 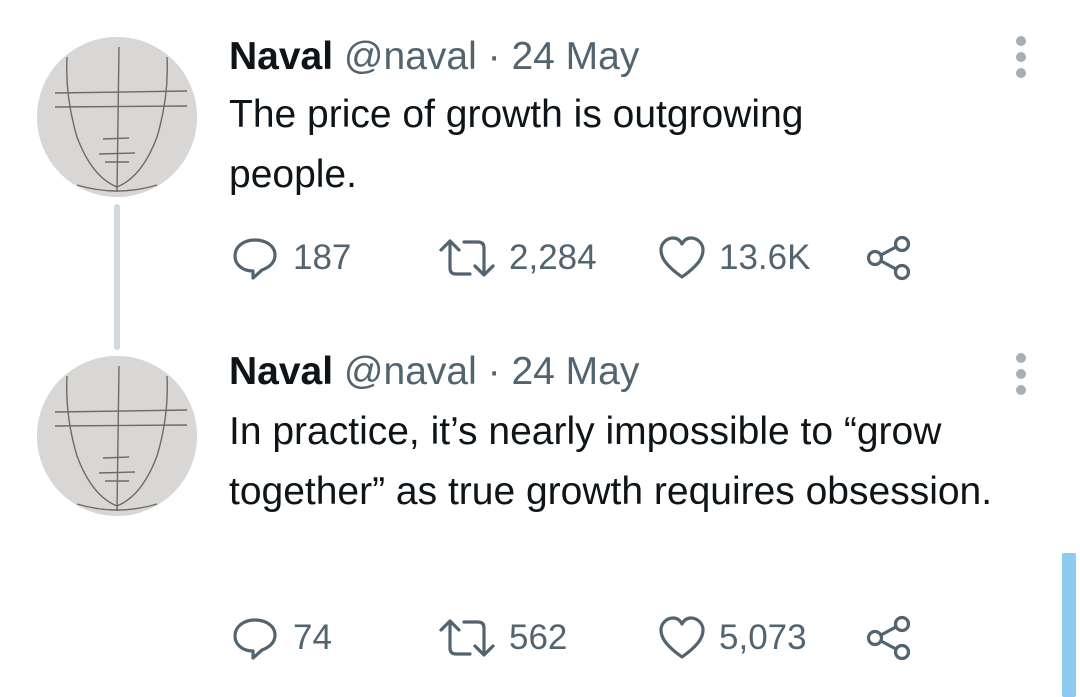 What do you see at coordinates (763, 637) in the screenshot?
I see `like-count: 5,073` at bounding box center [763, 637].